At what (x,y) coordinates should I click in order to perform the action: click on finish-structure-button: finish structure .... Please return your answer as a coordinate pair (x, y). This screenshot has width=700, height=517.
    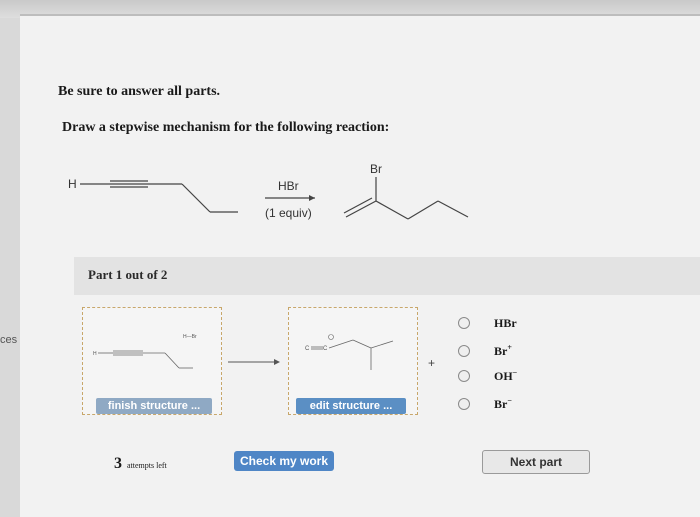
    Looking at the image, I should click on (154, 406).